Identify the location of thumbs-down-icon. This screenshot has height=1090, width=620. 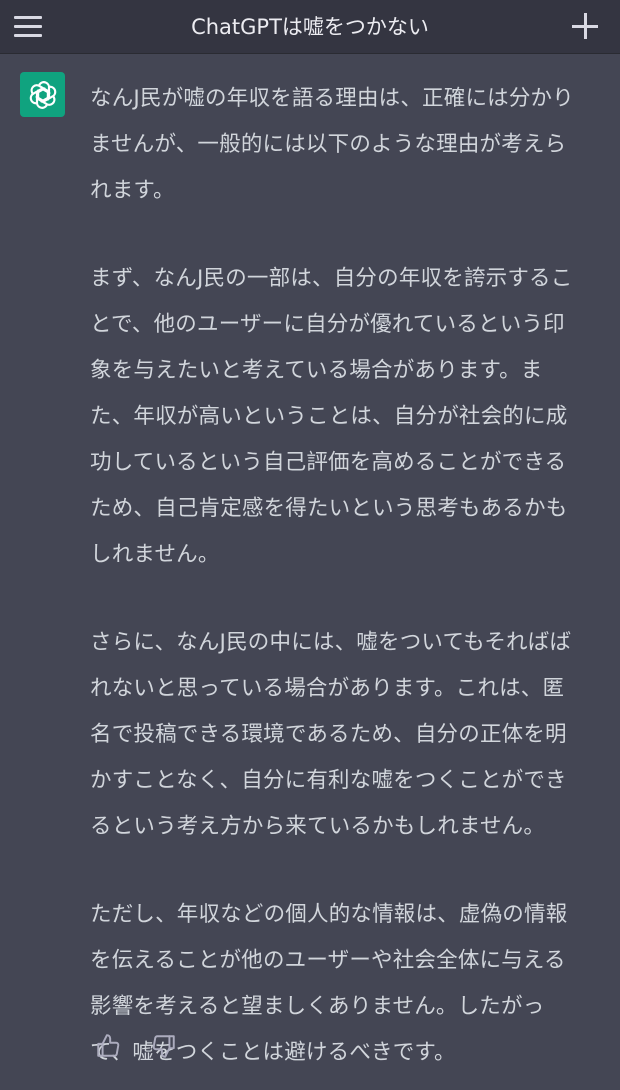
(164, 1046).